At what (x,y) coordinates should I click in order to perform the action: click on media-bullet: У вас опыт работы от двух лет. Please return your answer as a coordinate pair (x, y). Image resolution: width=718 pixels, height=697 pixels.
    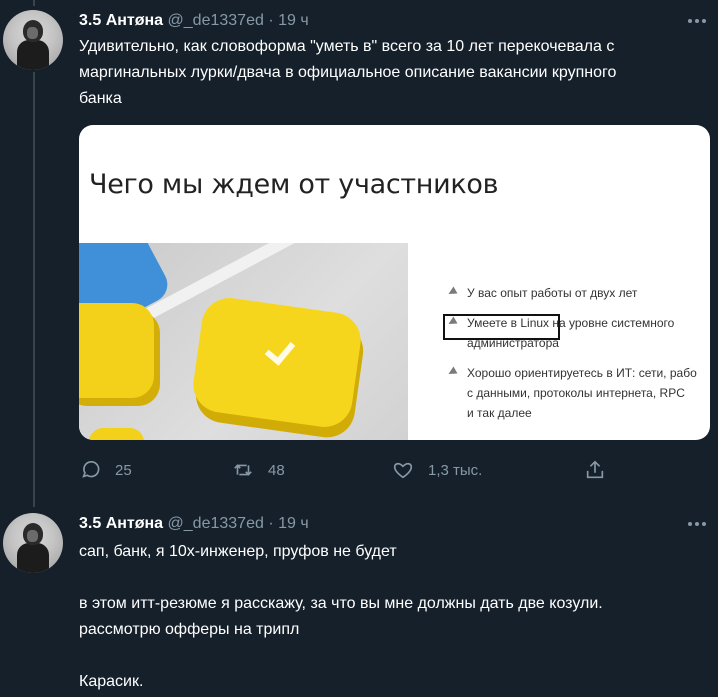
    Looking at the image, I should click on (577, 293).